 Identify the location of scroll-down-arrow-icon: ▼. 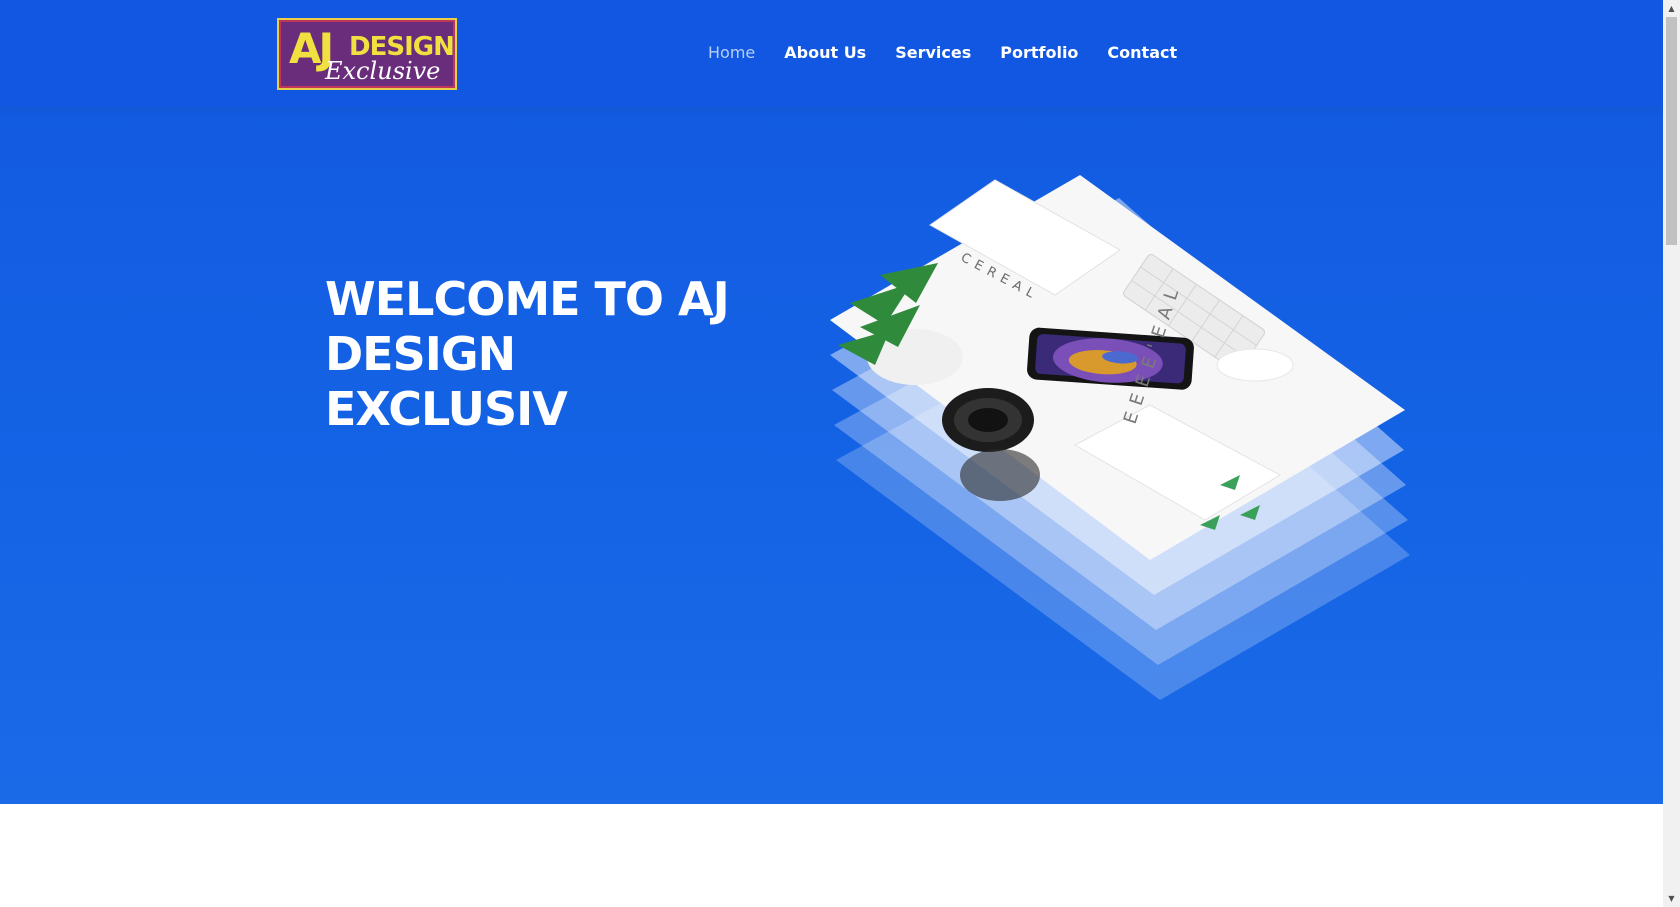
(1671, 898).